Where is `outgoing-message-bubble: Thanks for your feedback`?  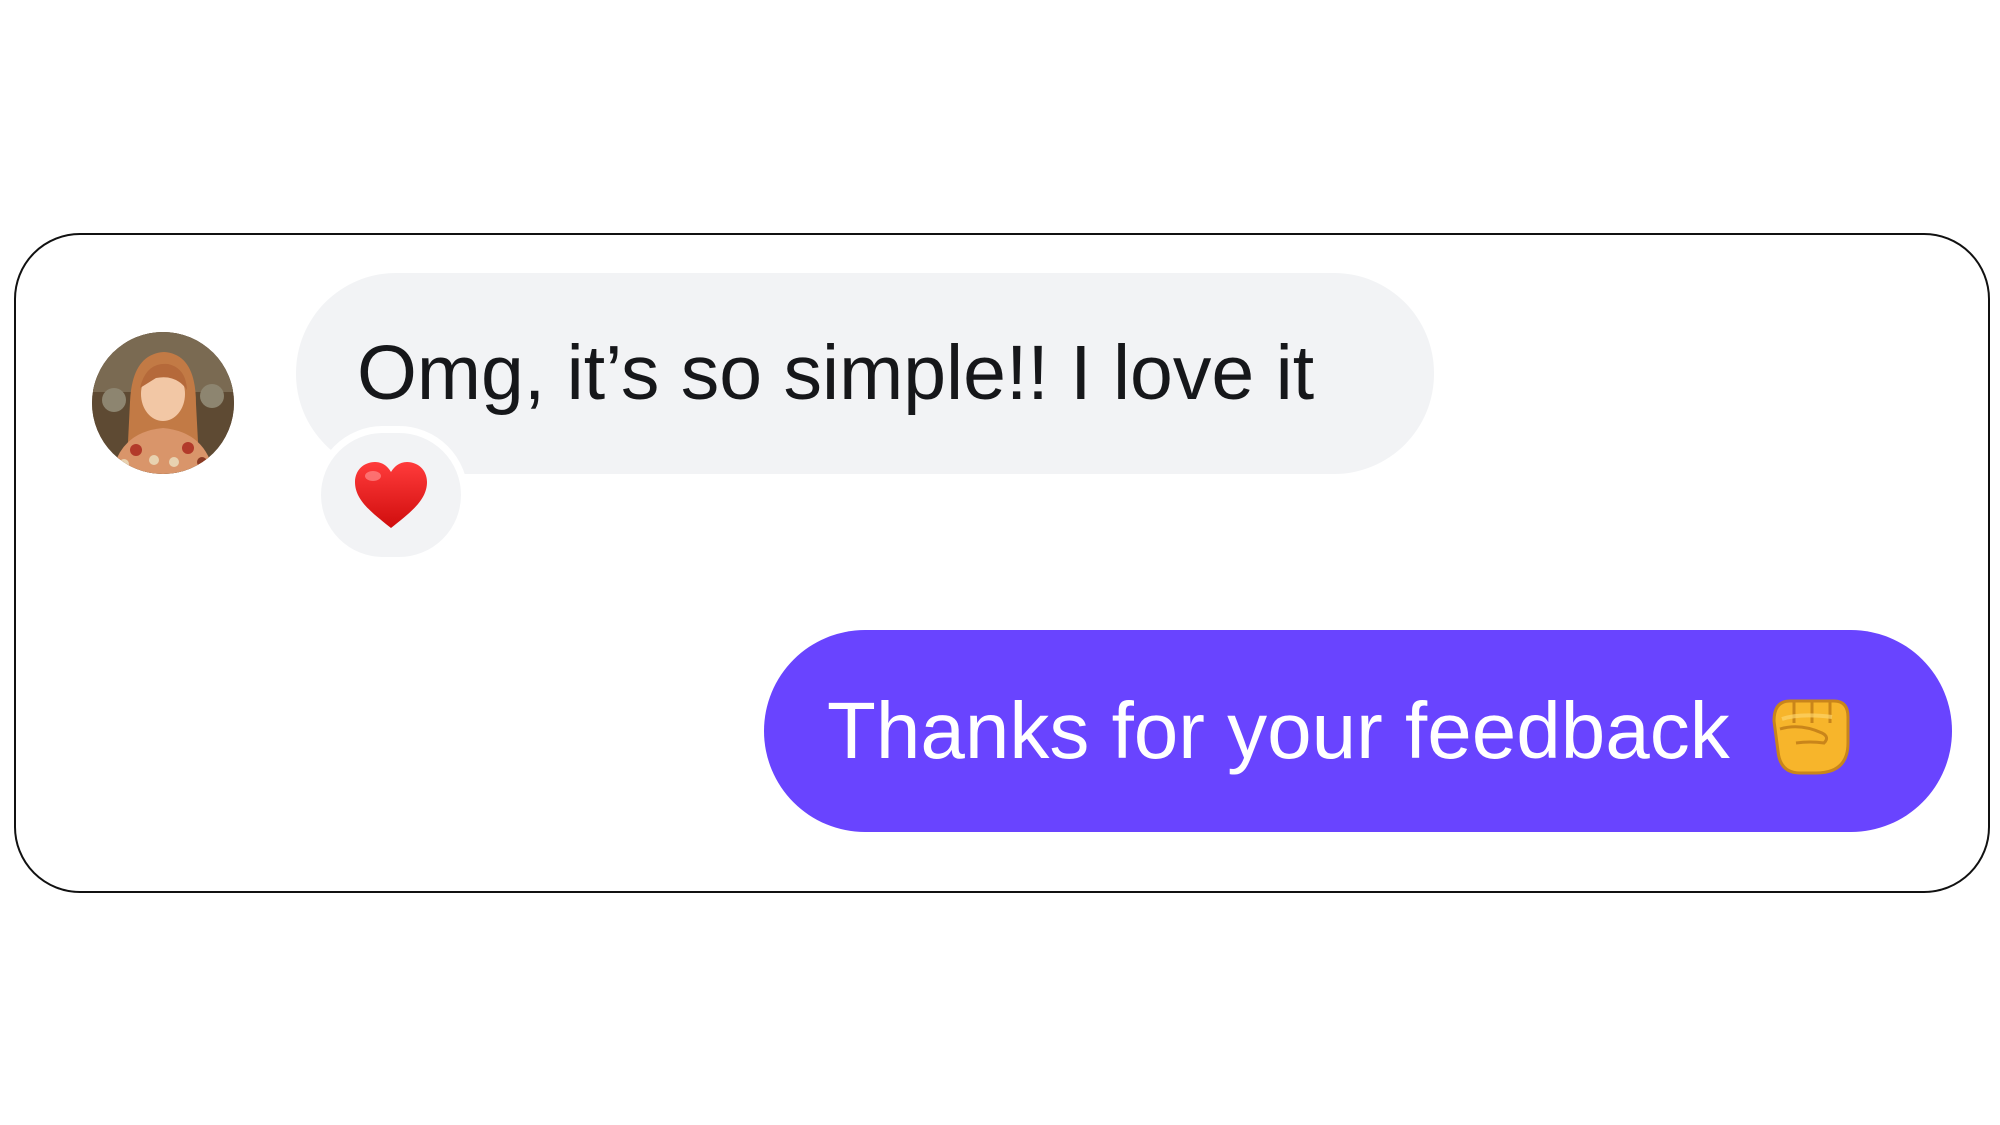
outgoing-message-bubble: Thanks for your feedback is located at coordinates (1358, 731).